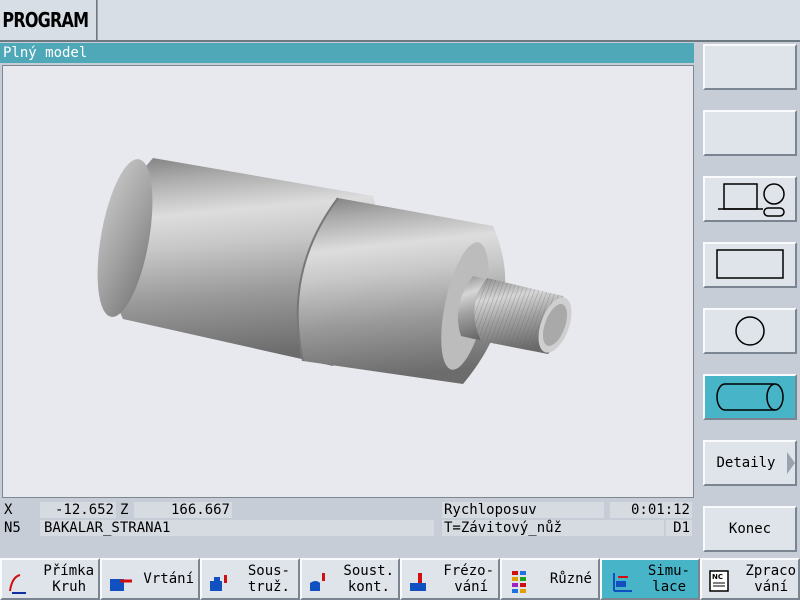 Image resolution: width=800 pixels, height=600 pixels. I want to click on arrow-right-icon, so click(791, 463).